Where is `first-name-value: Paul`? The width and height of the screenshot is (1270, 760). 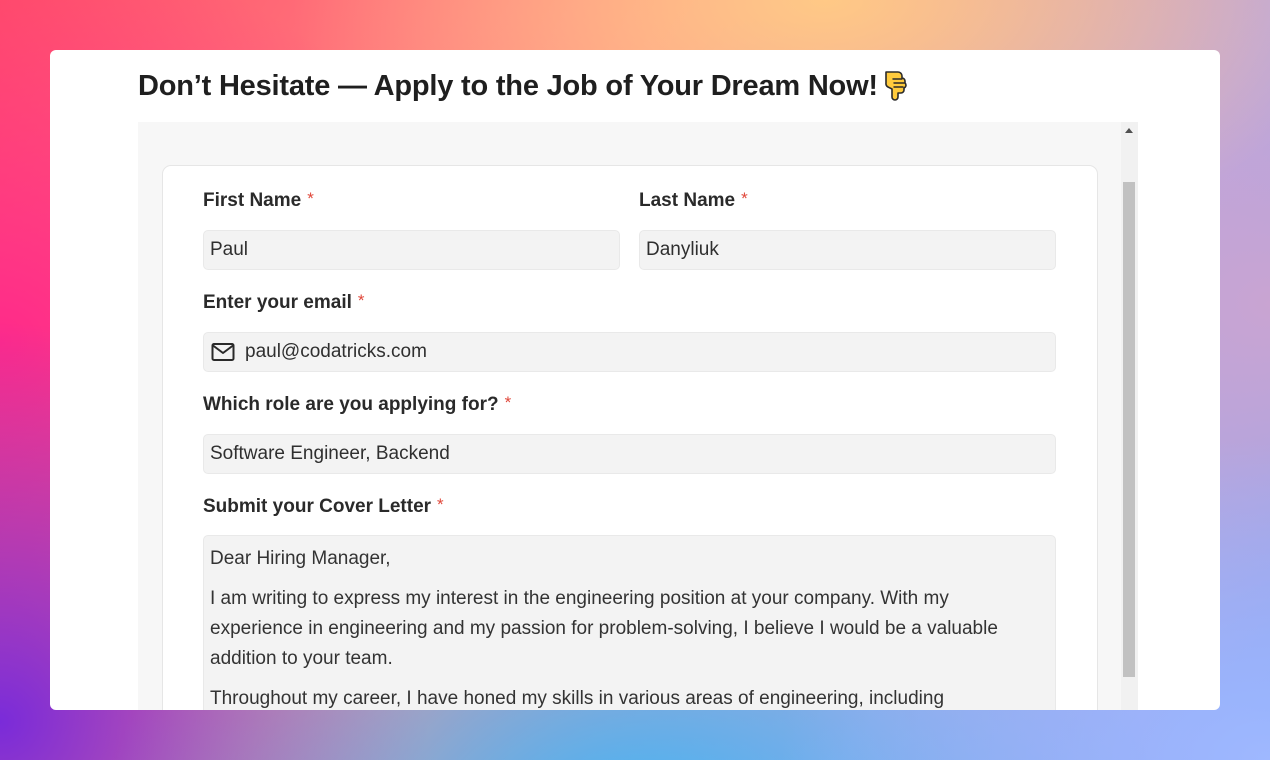 first-name-value: Paul is located at coordinates (229, 249).